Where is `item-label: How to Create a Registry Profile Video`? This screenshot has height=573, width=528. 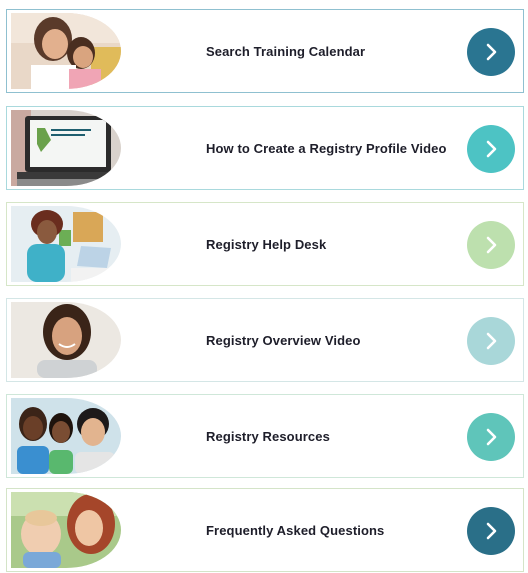
item-label: How to Create a Registry Profile Video is located at coordinates (326, 148).